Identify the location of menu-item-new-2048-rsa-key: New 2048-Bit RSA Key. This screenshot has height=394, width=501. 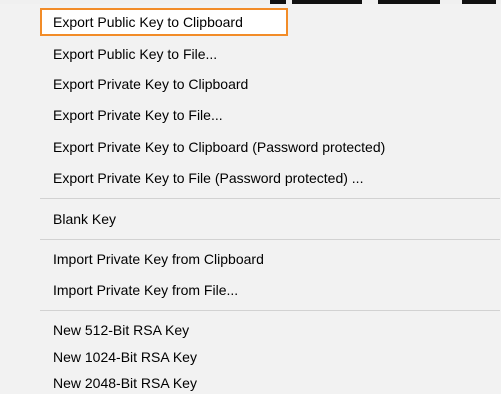
(260, 382).